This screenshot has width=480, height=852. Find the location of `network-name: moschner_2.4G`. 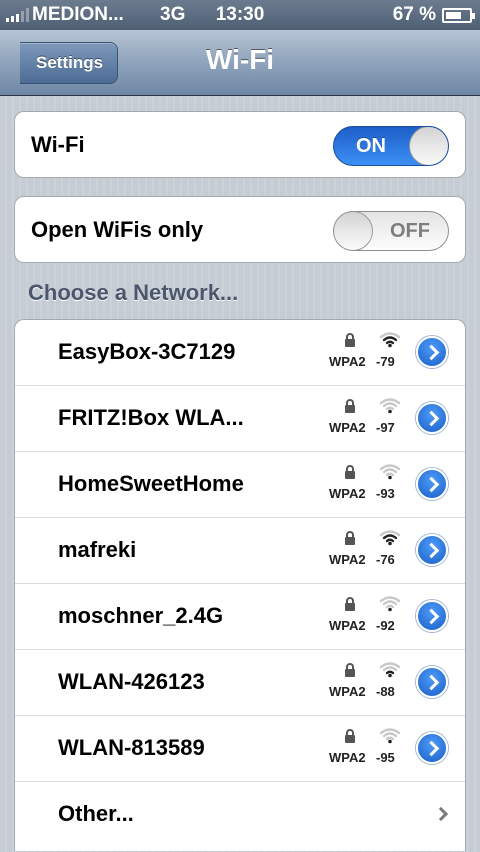

network-name: moschner_2.4G is located at coordinates (141, 615).